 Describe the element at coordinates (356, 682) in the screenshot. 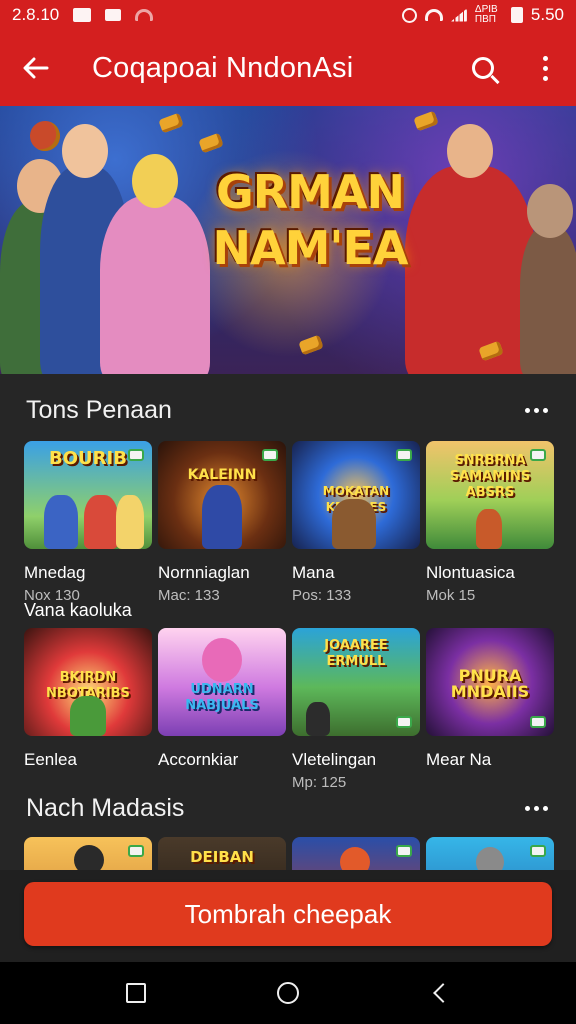

I see `game-thumbnail: JOAAREE ERMULL` at that location.